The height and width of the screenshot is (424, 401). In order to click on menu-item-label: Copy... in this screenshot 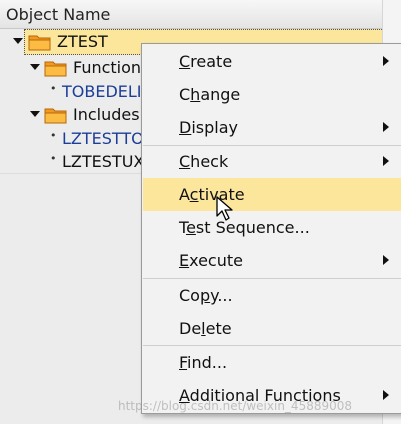, I will do `click(206, 295)`.